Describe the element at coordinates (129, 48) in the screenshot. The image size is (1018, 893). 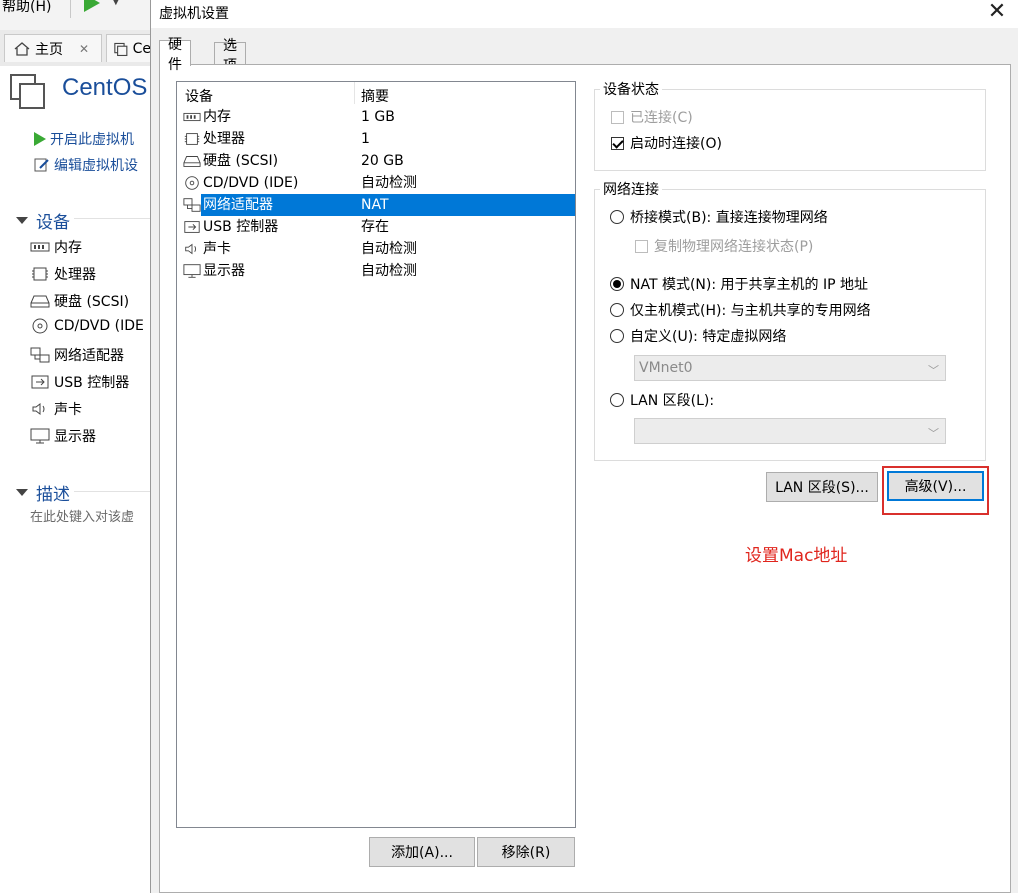
I see `tab-centos: Ce` at that location.